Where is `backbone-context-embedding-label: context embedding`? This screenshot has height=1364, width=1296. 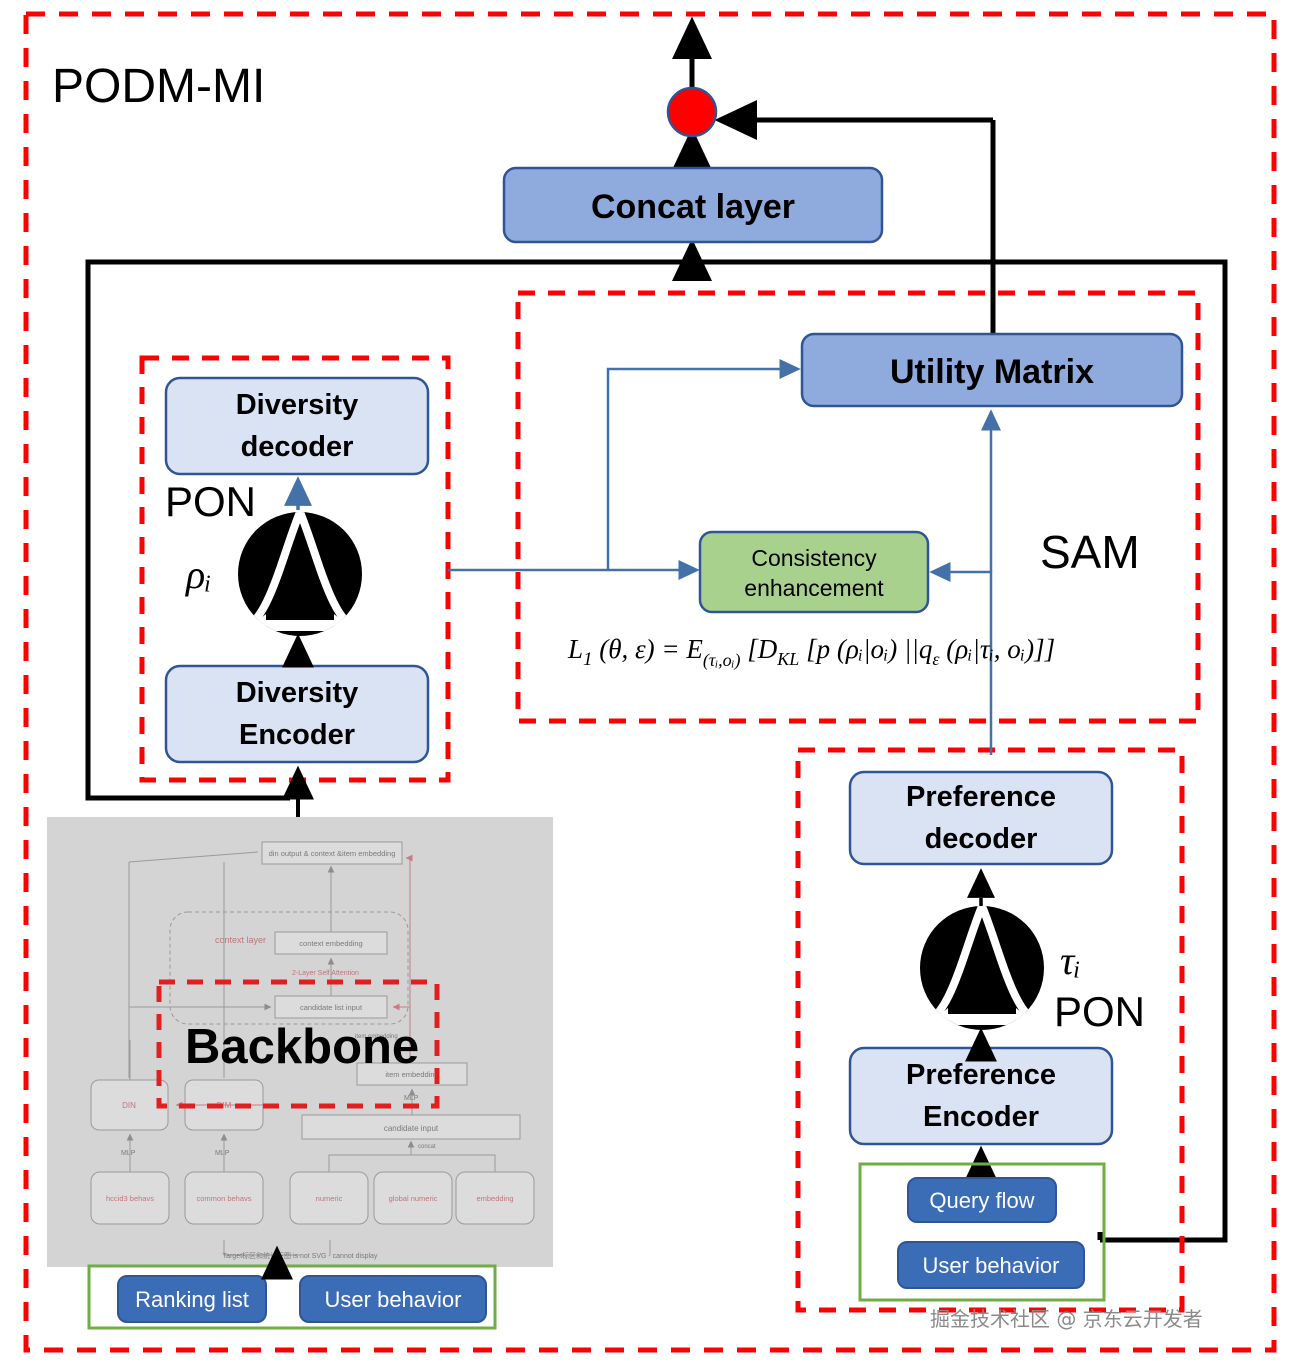
backbone-context-embedding-label: context embedding is located at coordinates (330, 943).